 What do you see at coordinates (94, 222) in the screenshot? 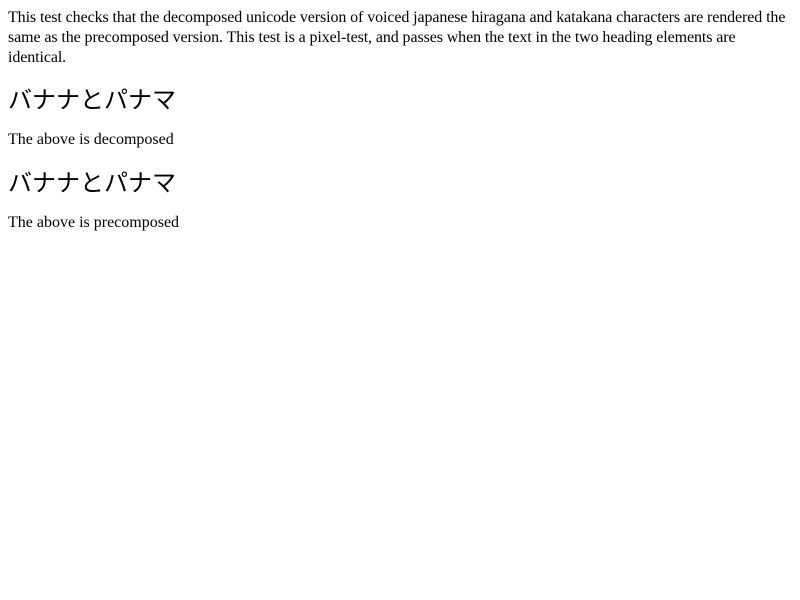
I see `precomposed-caption: The above is precomposed` at bounding box center [94, 222].